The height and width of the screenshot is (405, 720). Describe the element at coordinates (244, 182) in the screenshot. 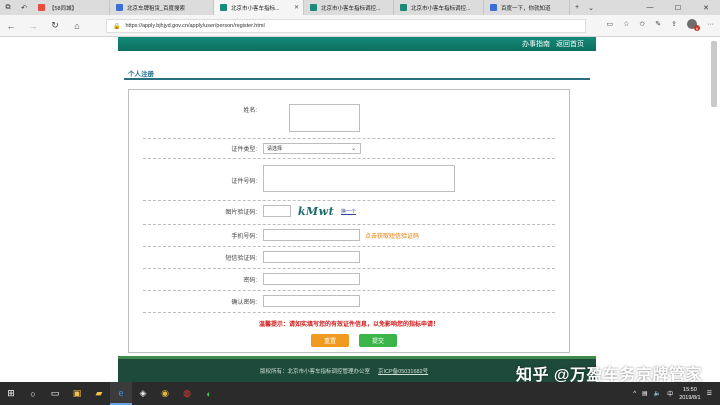

I see `id-number-label: 证件号码:` at that location.